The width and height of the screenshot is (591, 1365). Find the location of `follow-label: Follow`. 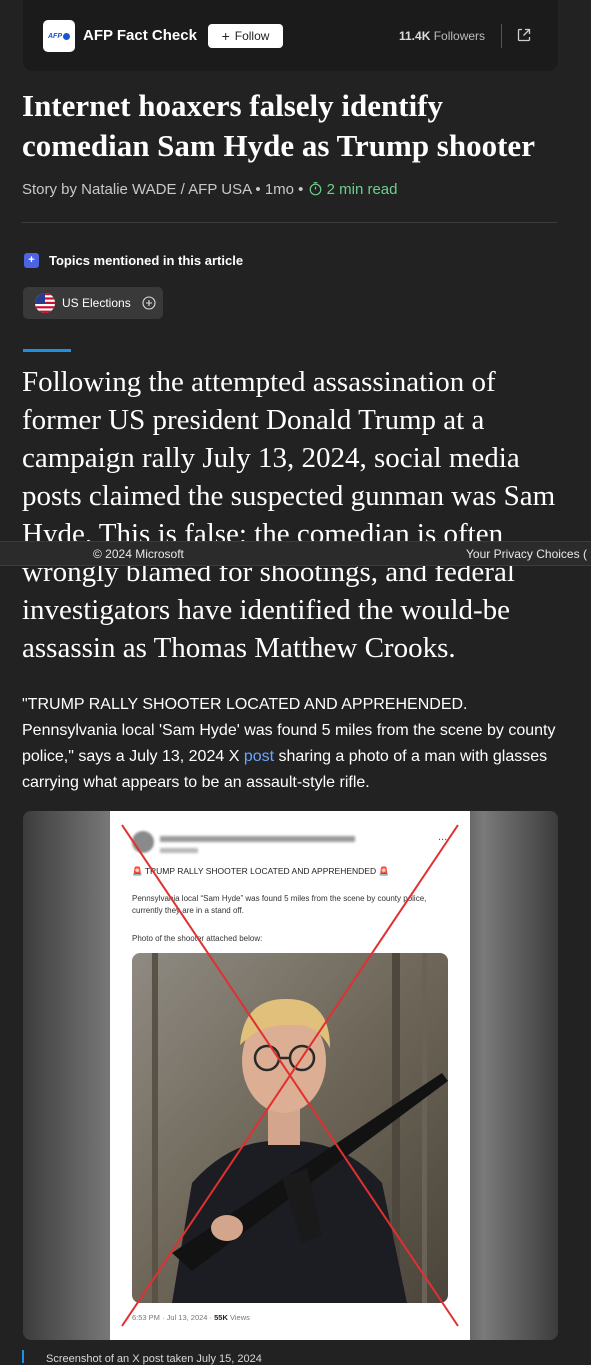

follow-label: Follow is located at coordinates (252, 36).